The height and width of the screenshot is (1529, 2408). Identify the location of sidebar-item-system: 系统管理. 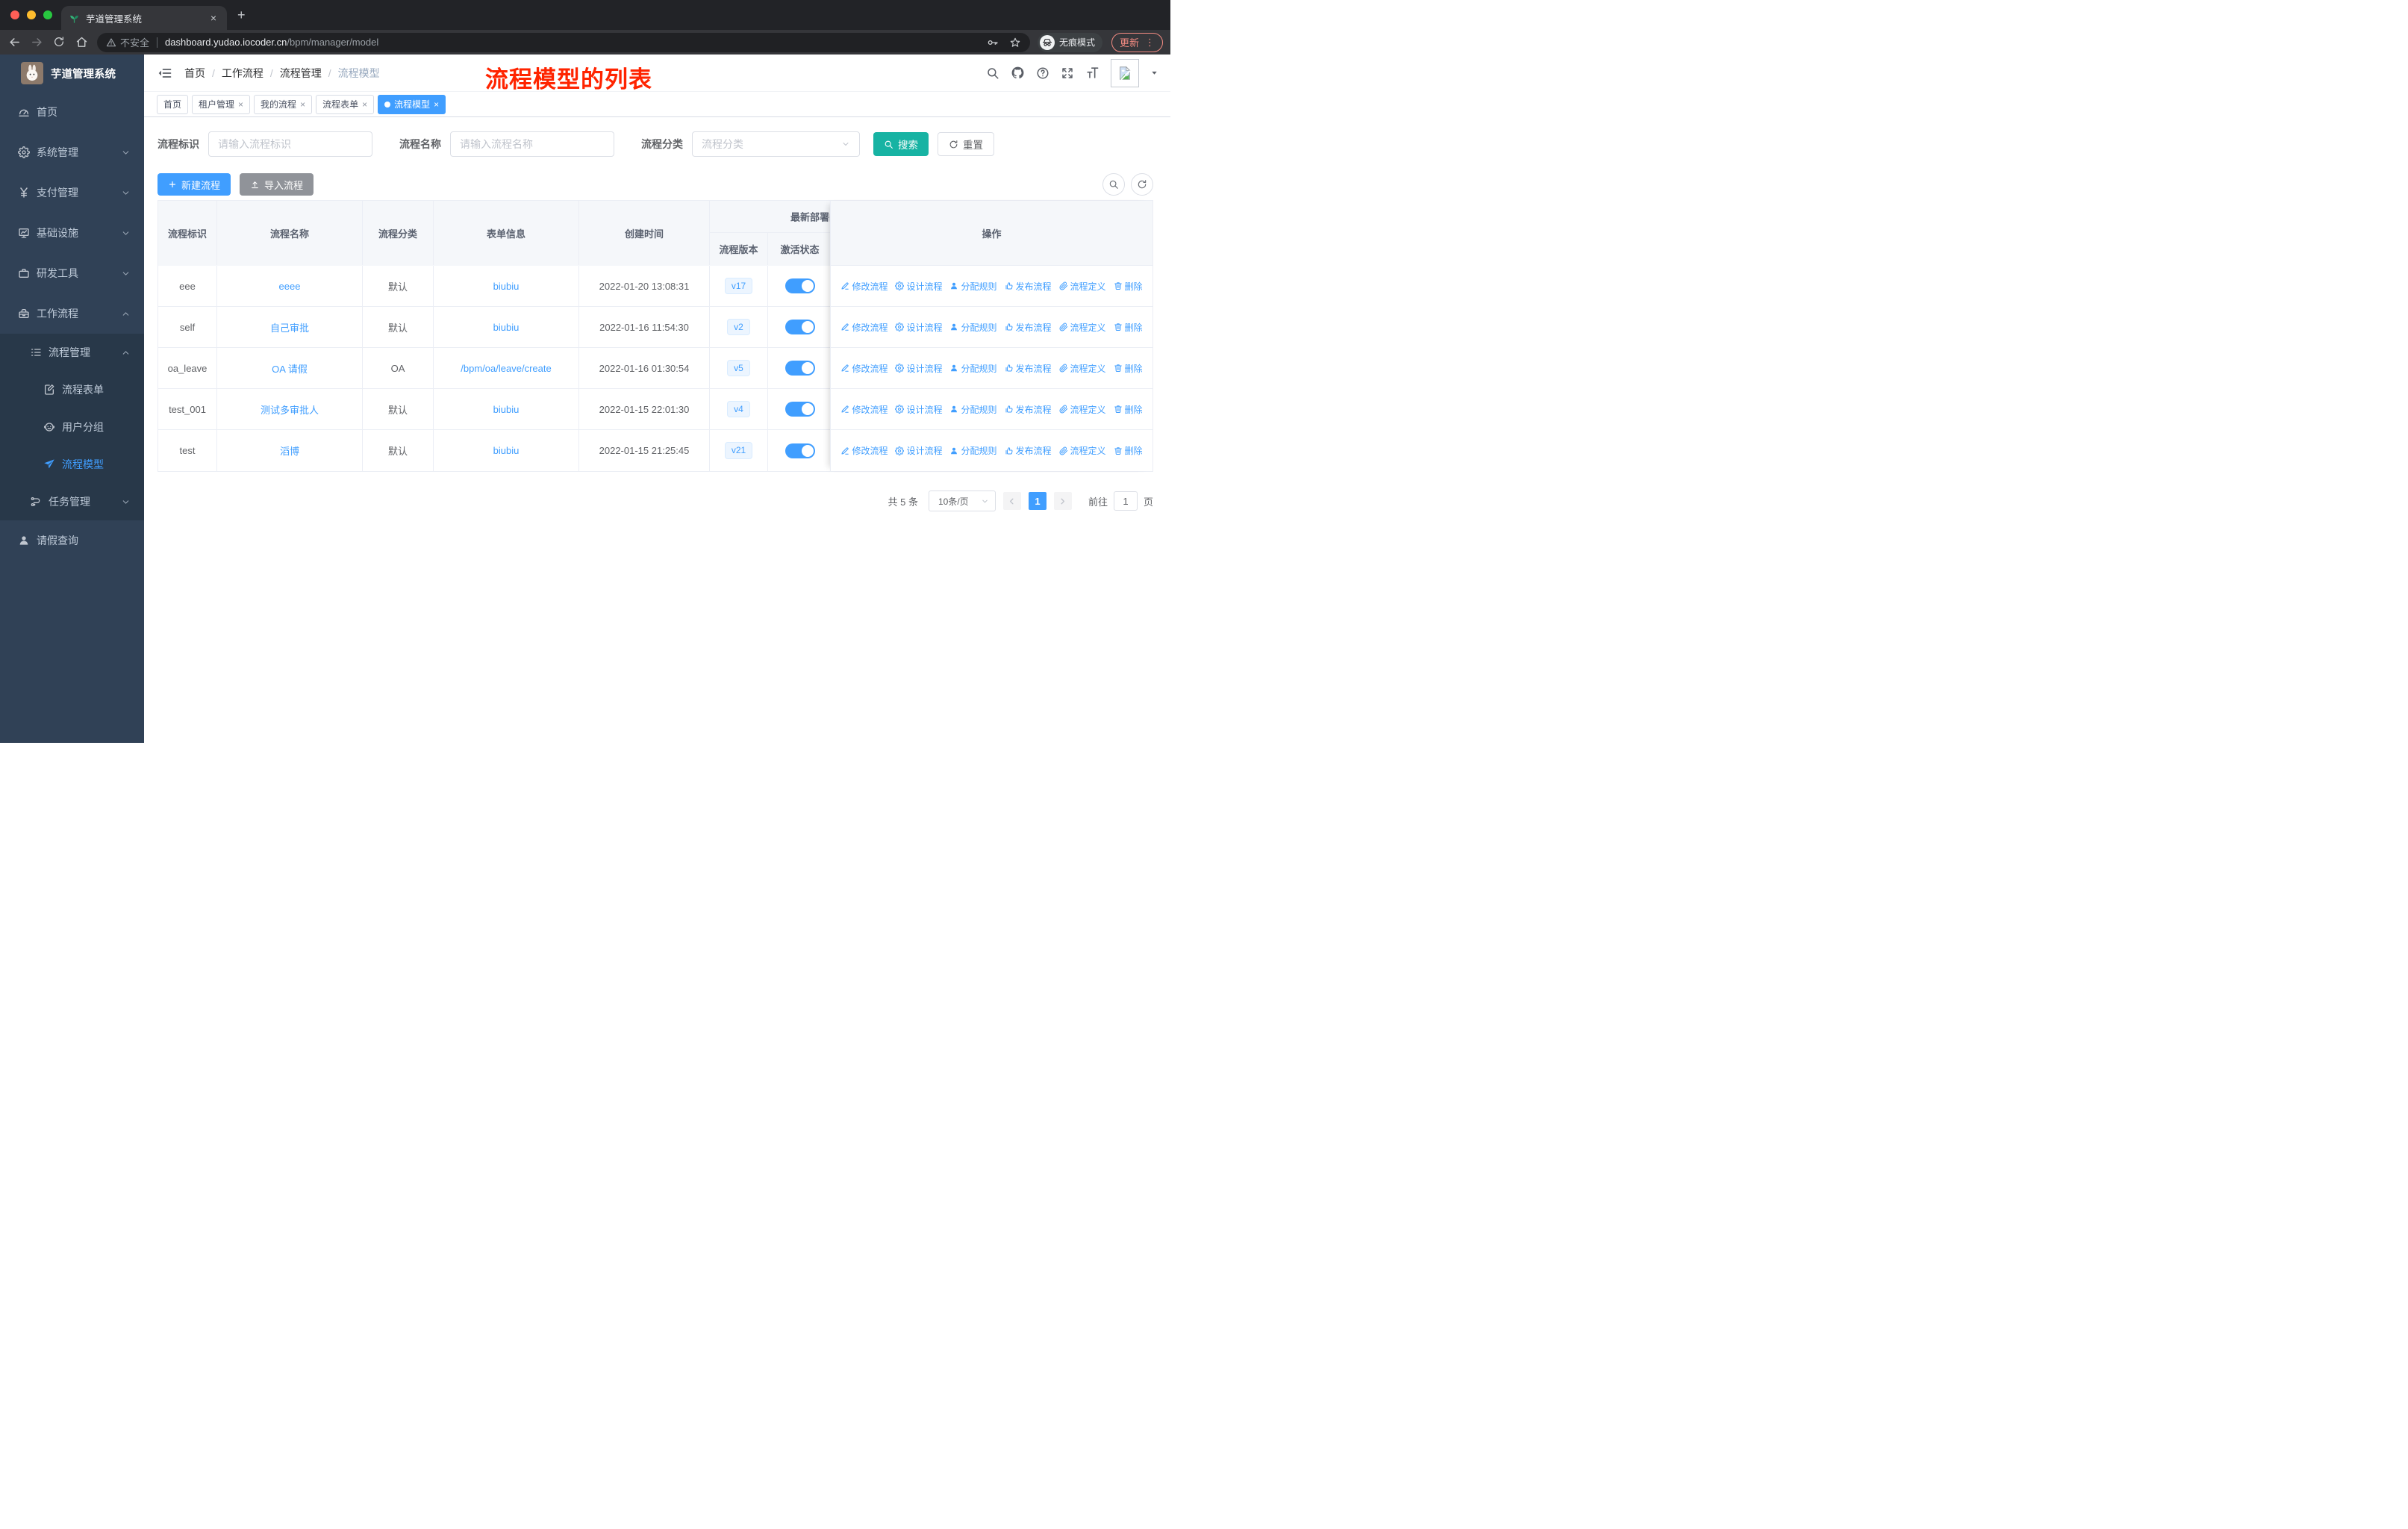
(72, 152).